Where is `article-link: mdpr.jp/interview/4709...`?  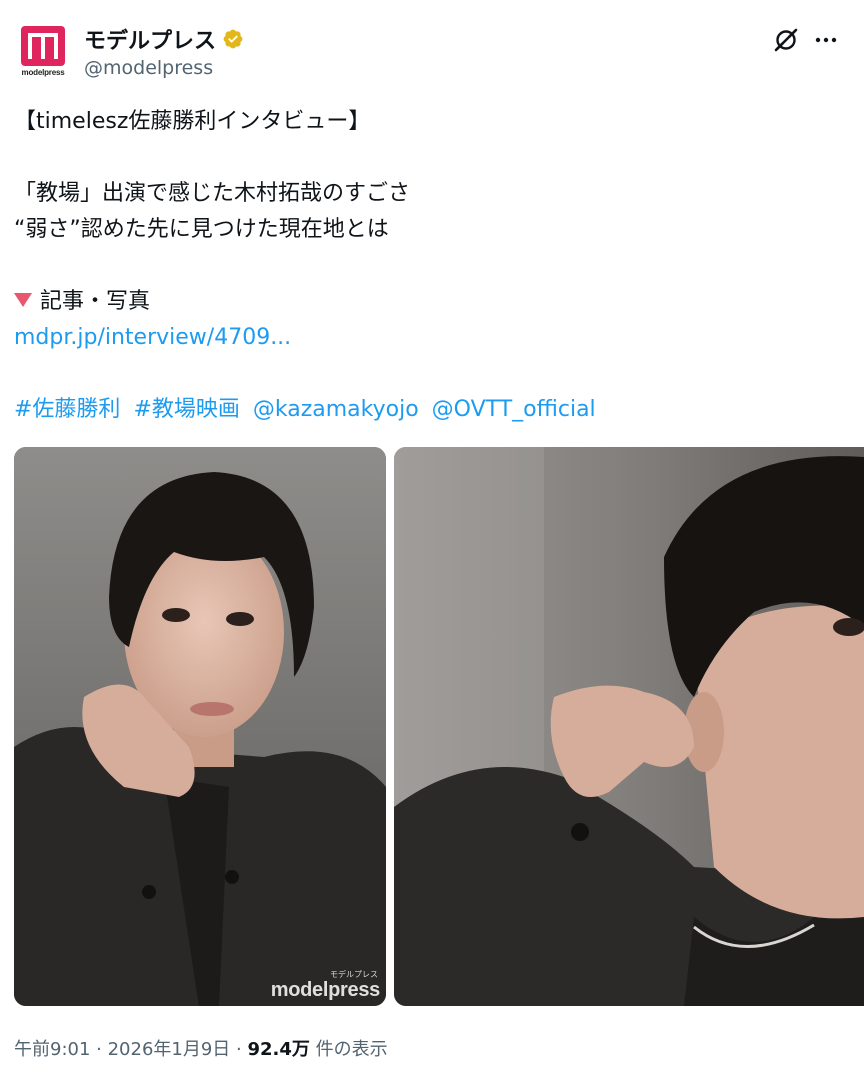 article-link: mdpr.jp/interview/4709... is located at coordinates (152, 337).